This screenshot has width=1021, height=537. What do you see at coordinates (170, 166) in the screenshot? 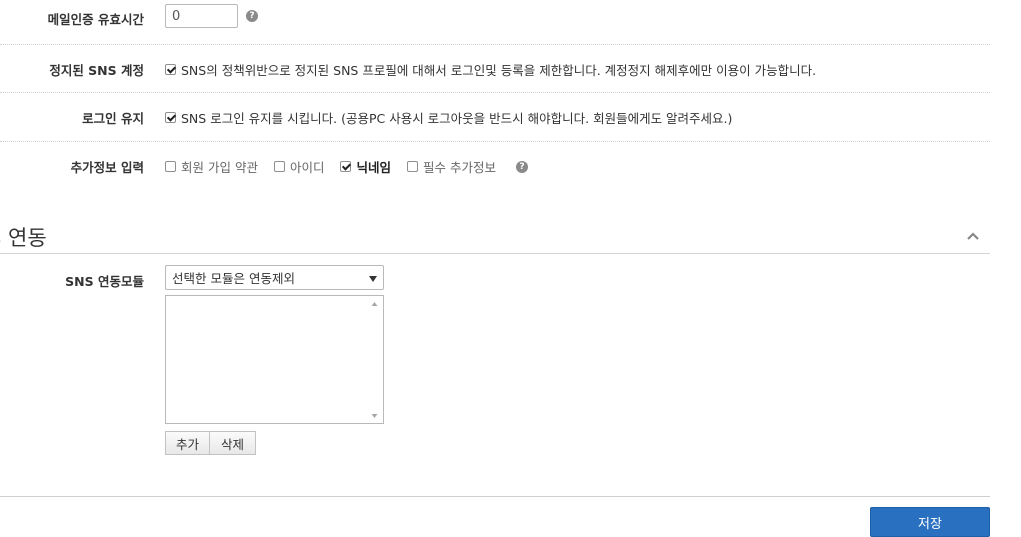
I see `terms-checkbox` at bounding box center [170, 166].